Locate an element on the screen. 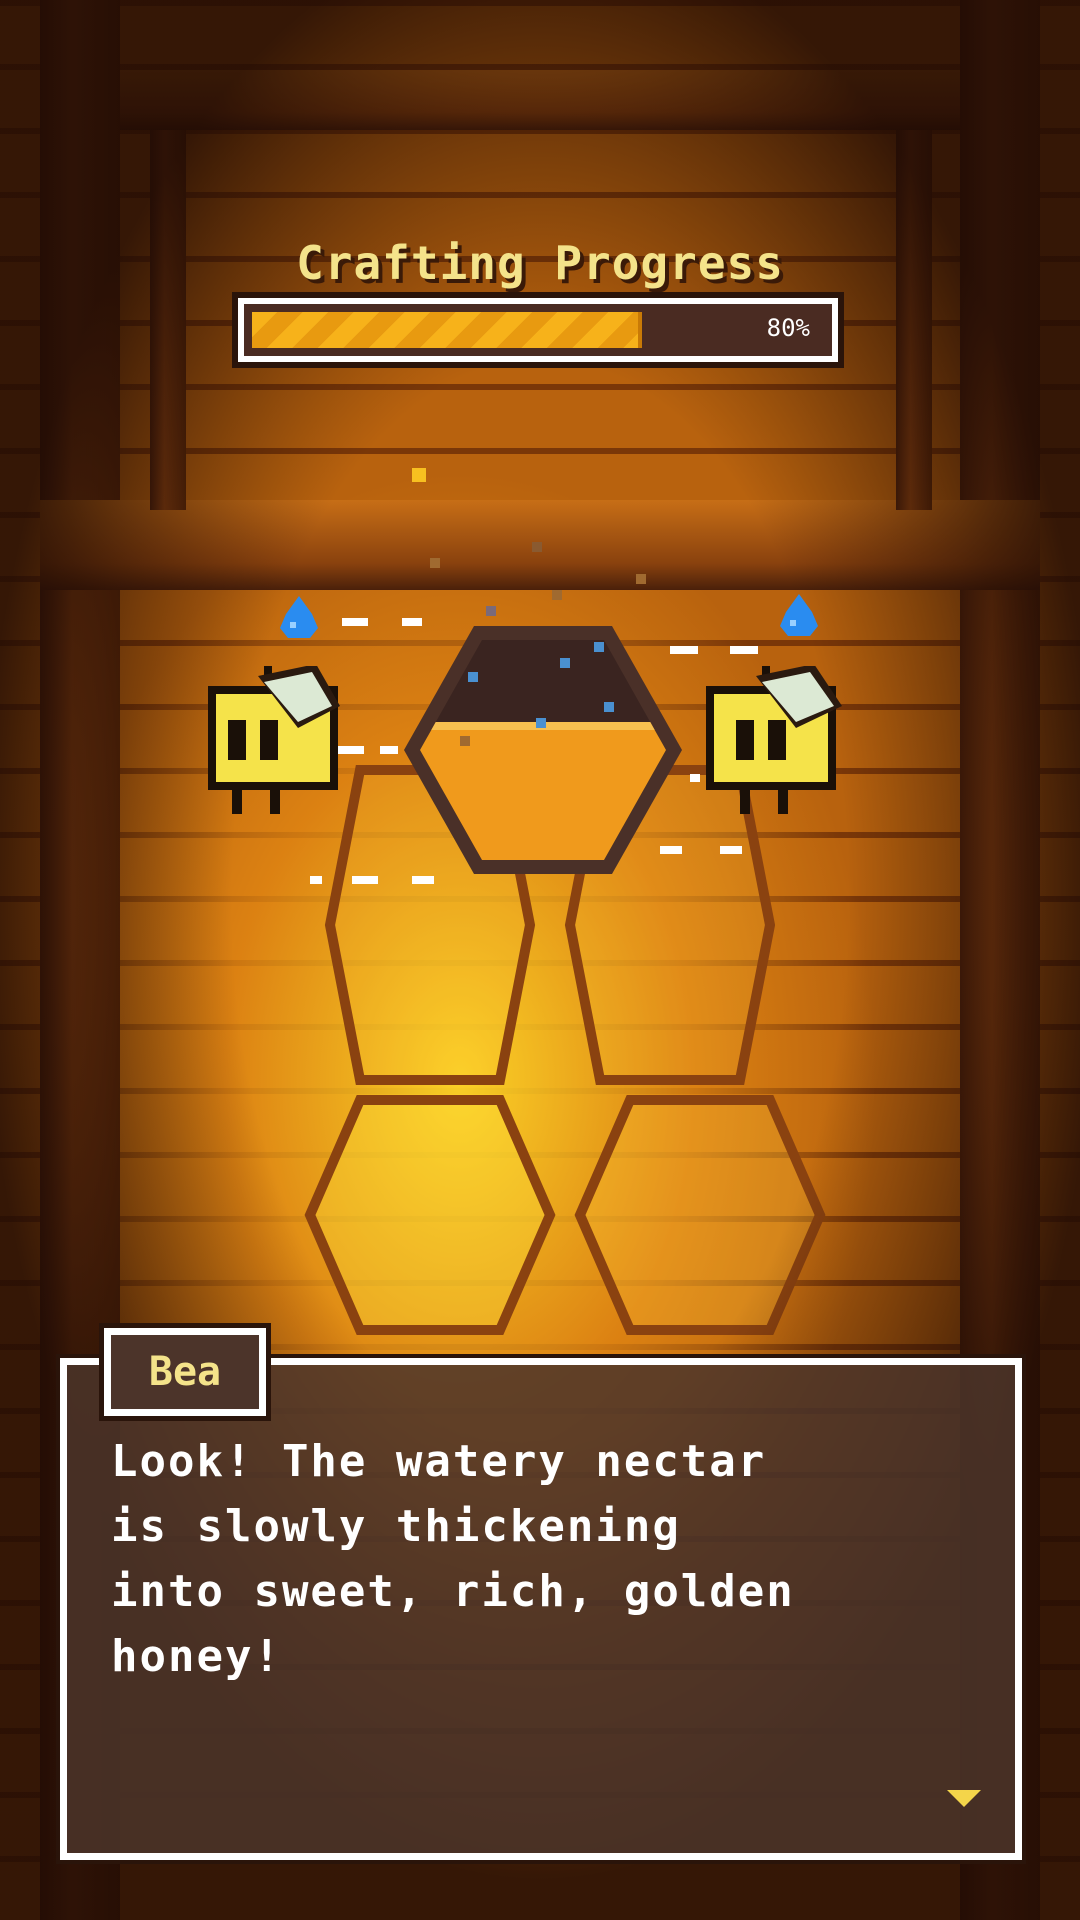 This screenshot has height=1920, width=1080. bee-left is located at coordinates (274, 740).